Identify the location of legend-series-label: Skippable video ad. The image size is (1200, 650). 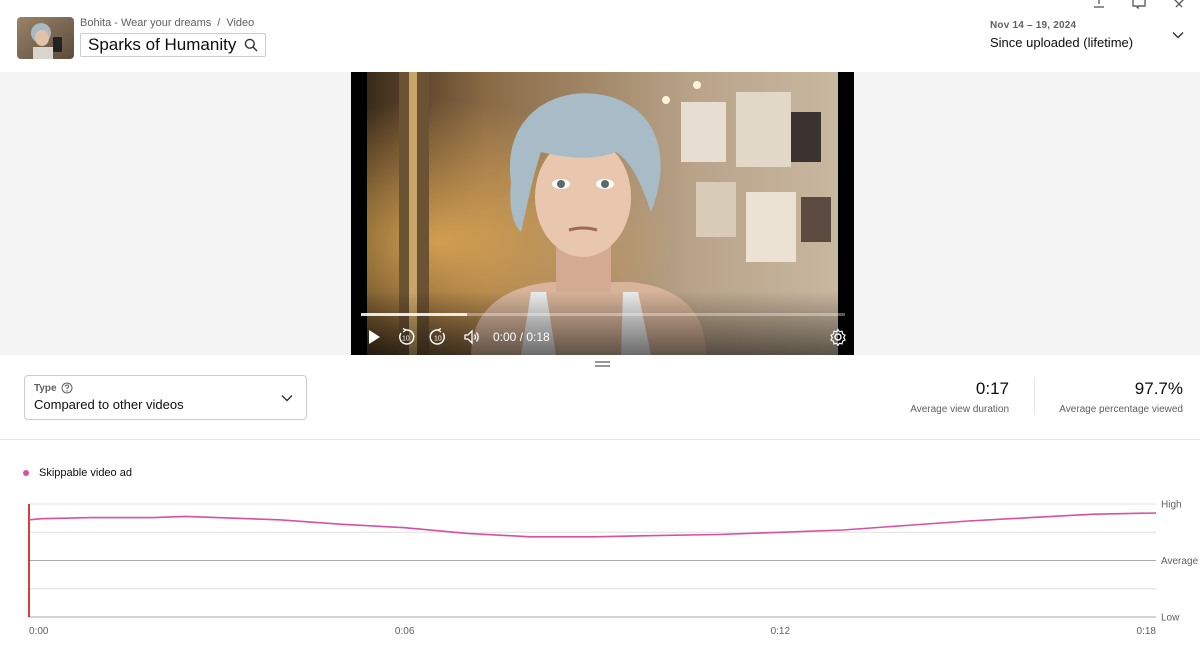
(85, 473).